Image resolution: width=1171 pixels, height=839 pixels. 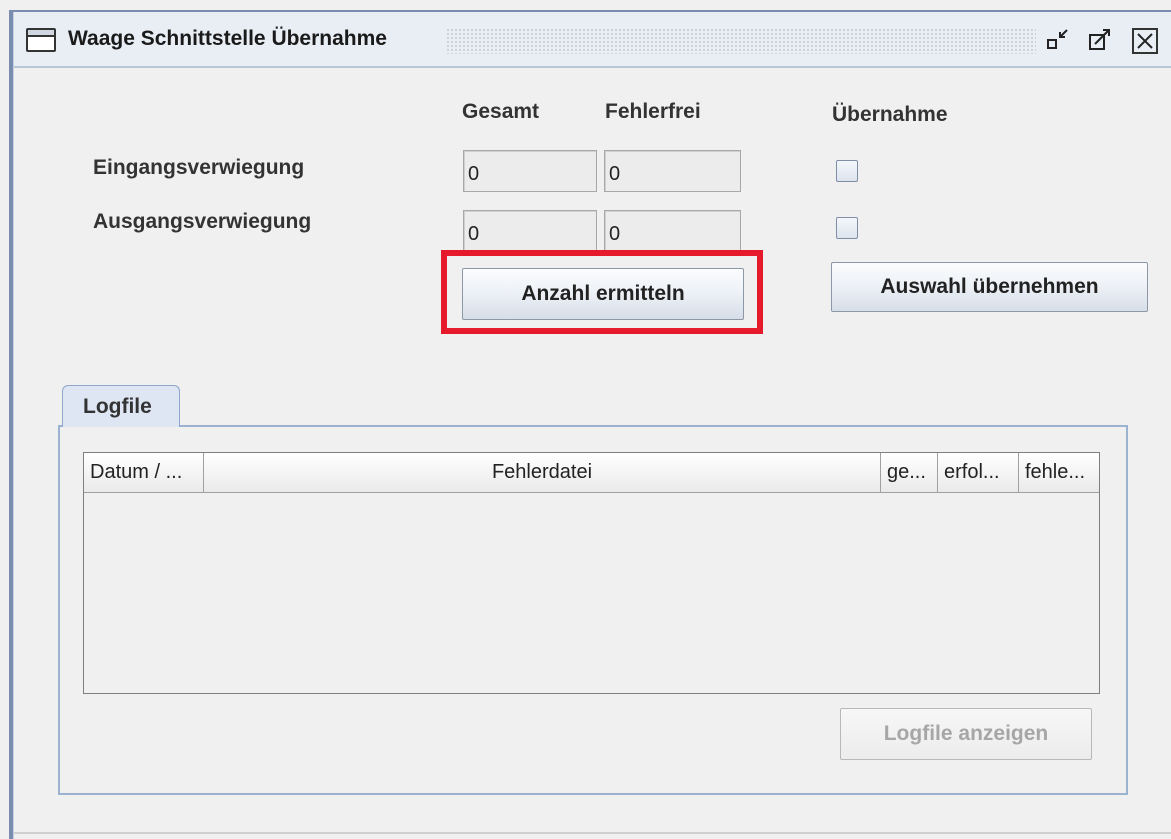 What do you see at coordinates (966, 734) in the screenshot?
I see `logfile-anzeigen-button: Logfile anzeigen` at bounding box center [966, 734].